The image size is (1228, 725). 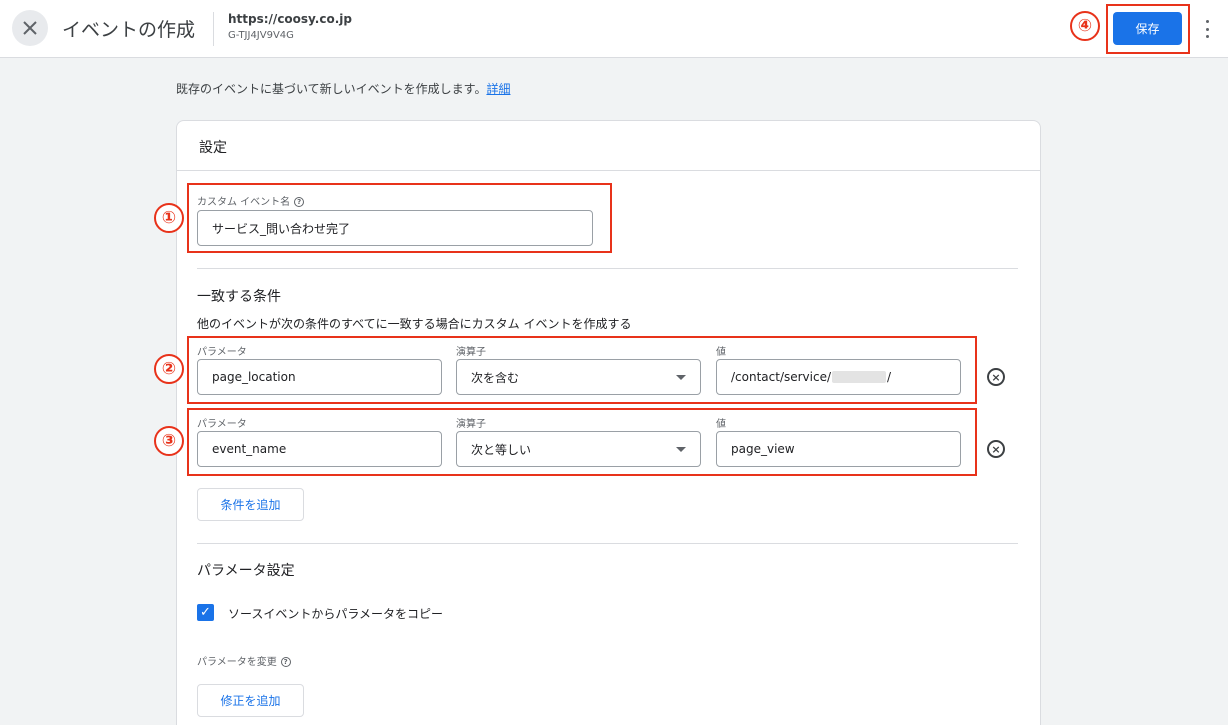 I want to click on conditions-title: 一致する条件, so click(x=239, y=297).